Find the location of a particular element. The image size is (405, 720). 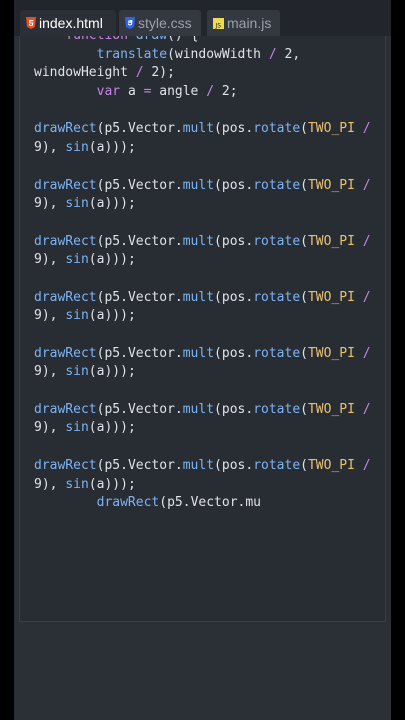

js-icon: JS is located at coordinates (218, 23).